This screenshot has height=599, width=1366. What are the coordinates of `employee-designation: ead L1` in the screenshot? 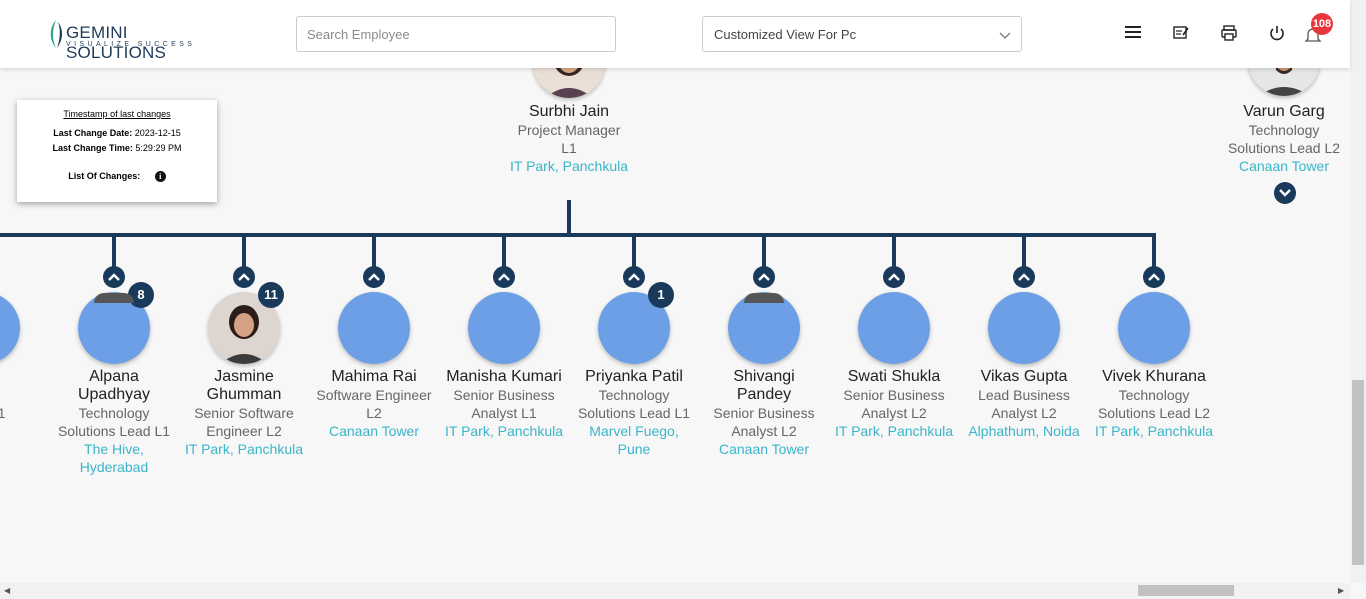 It's located at (3, 413).